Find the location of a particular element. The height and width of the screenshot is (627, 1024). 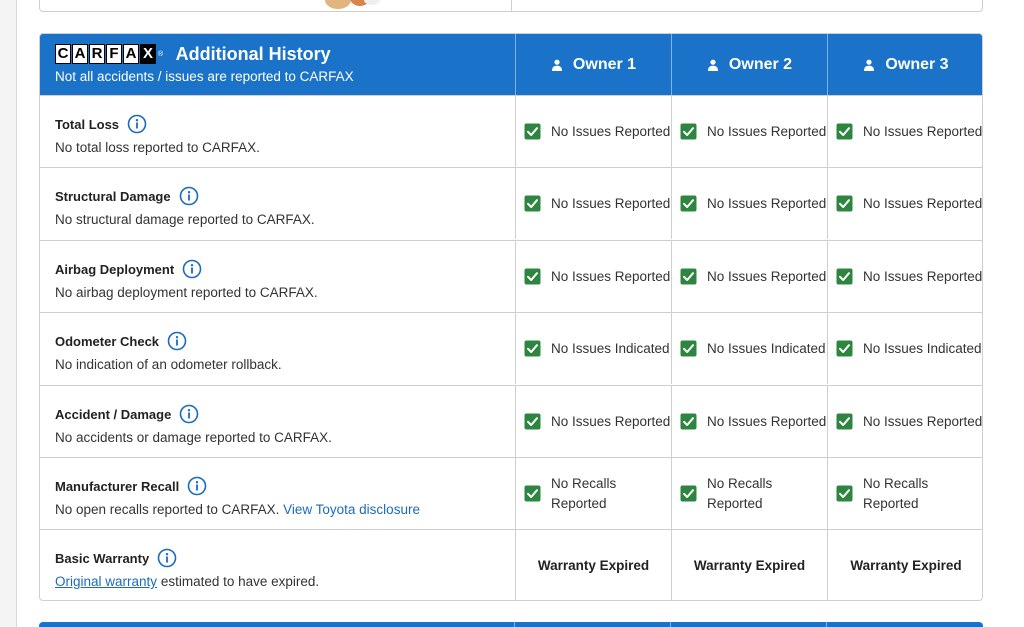

row-title-line: Accident / Damage is located at coordinates (193, 414).